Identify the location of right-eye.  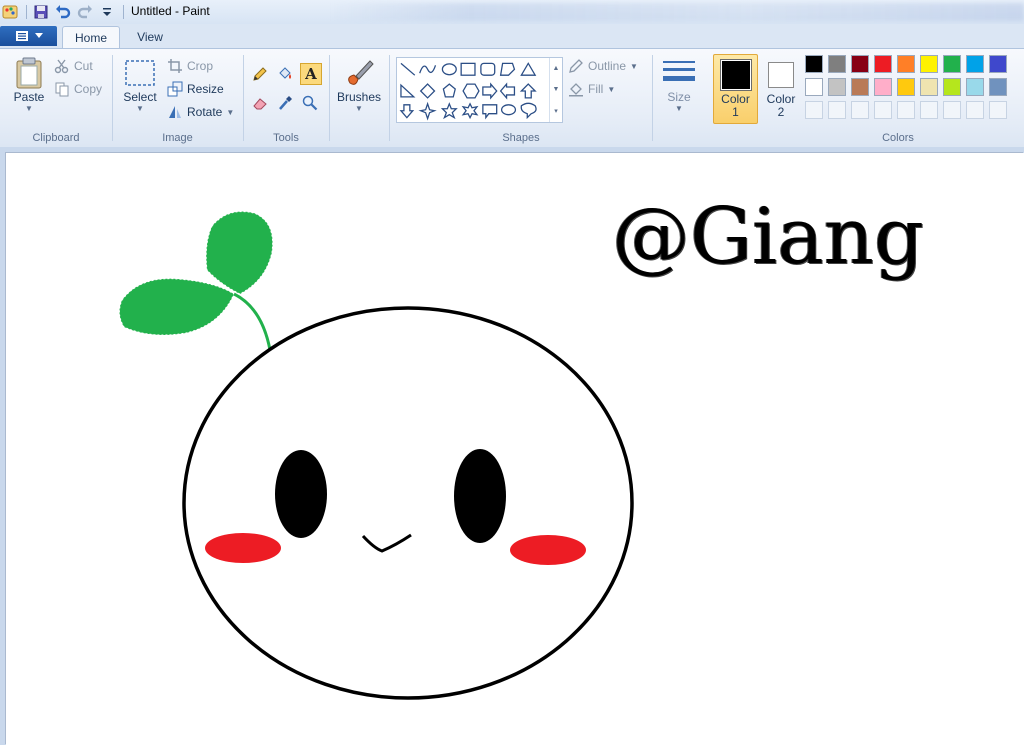
(480, 496).